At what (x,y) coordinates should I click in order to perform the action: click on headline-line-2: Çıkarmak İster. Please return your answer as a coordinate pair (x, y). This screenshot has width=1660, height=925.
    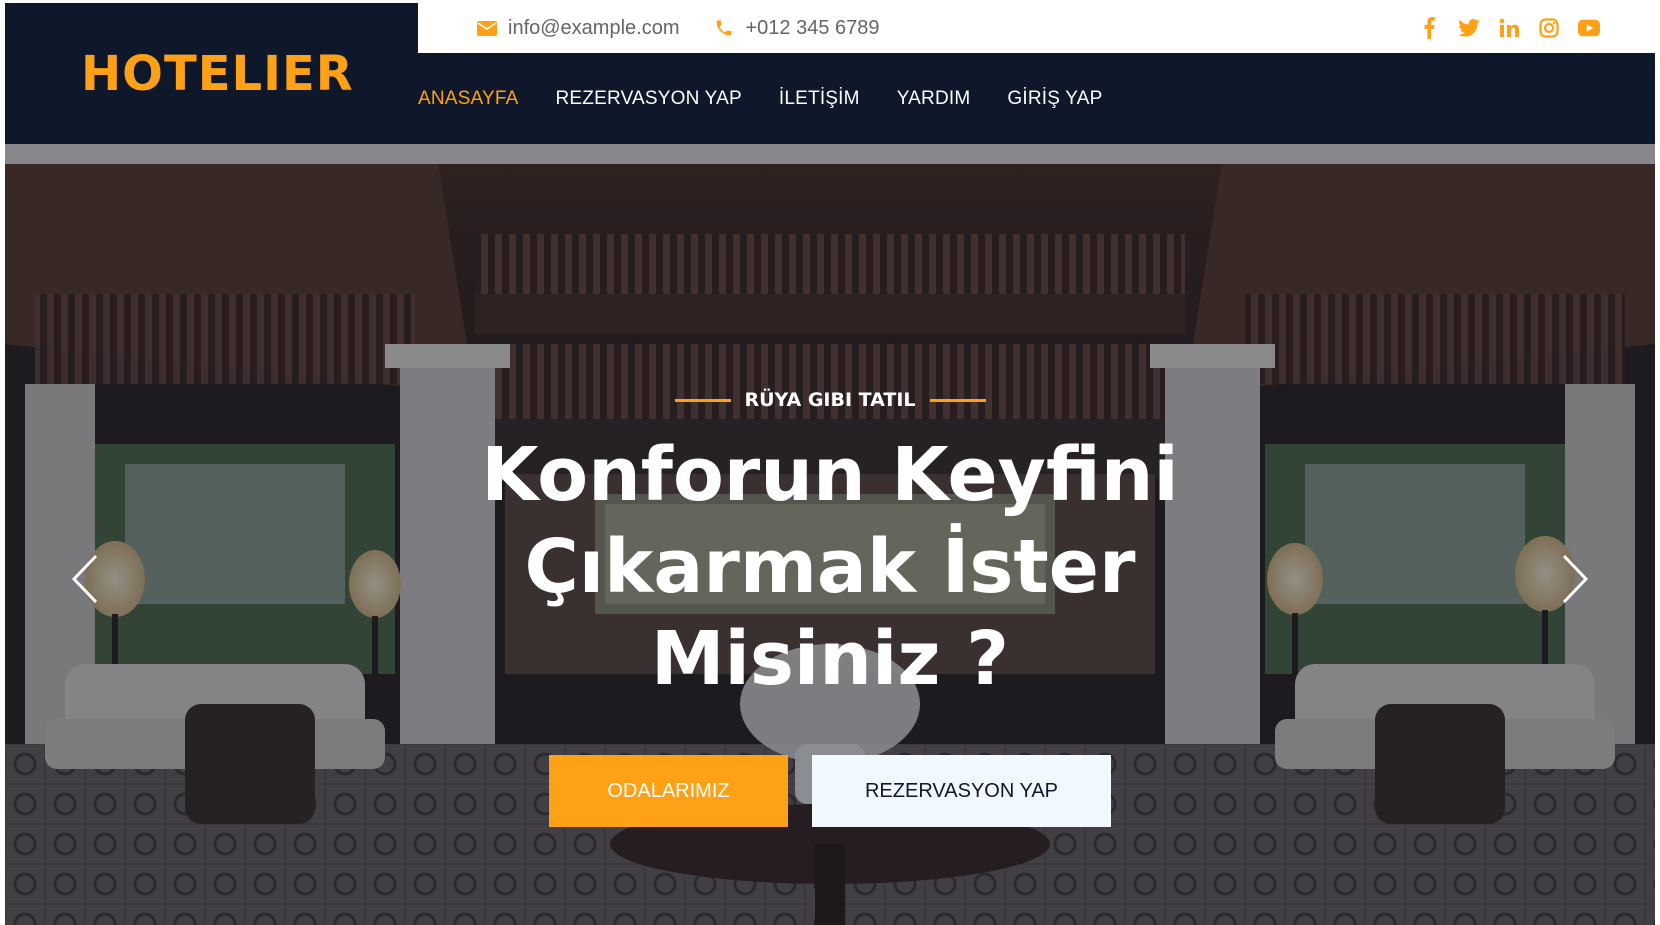
    Looking at the image, I should click on (830, 567).